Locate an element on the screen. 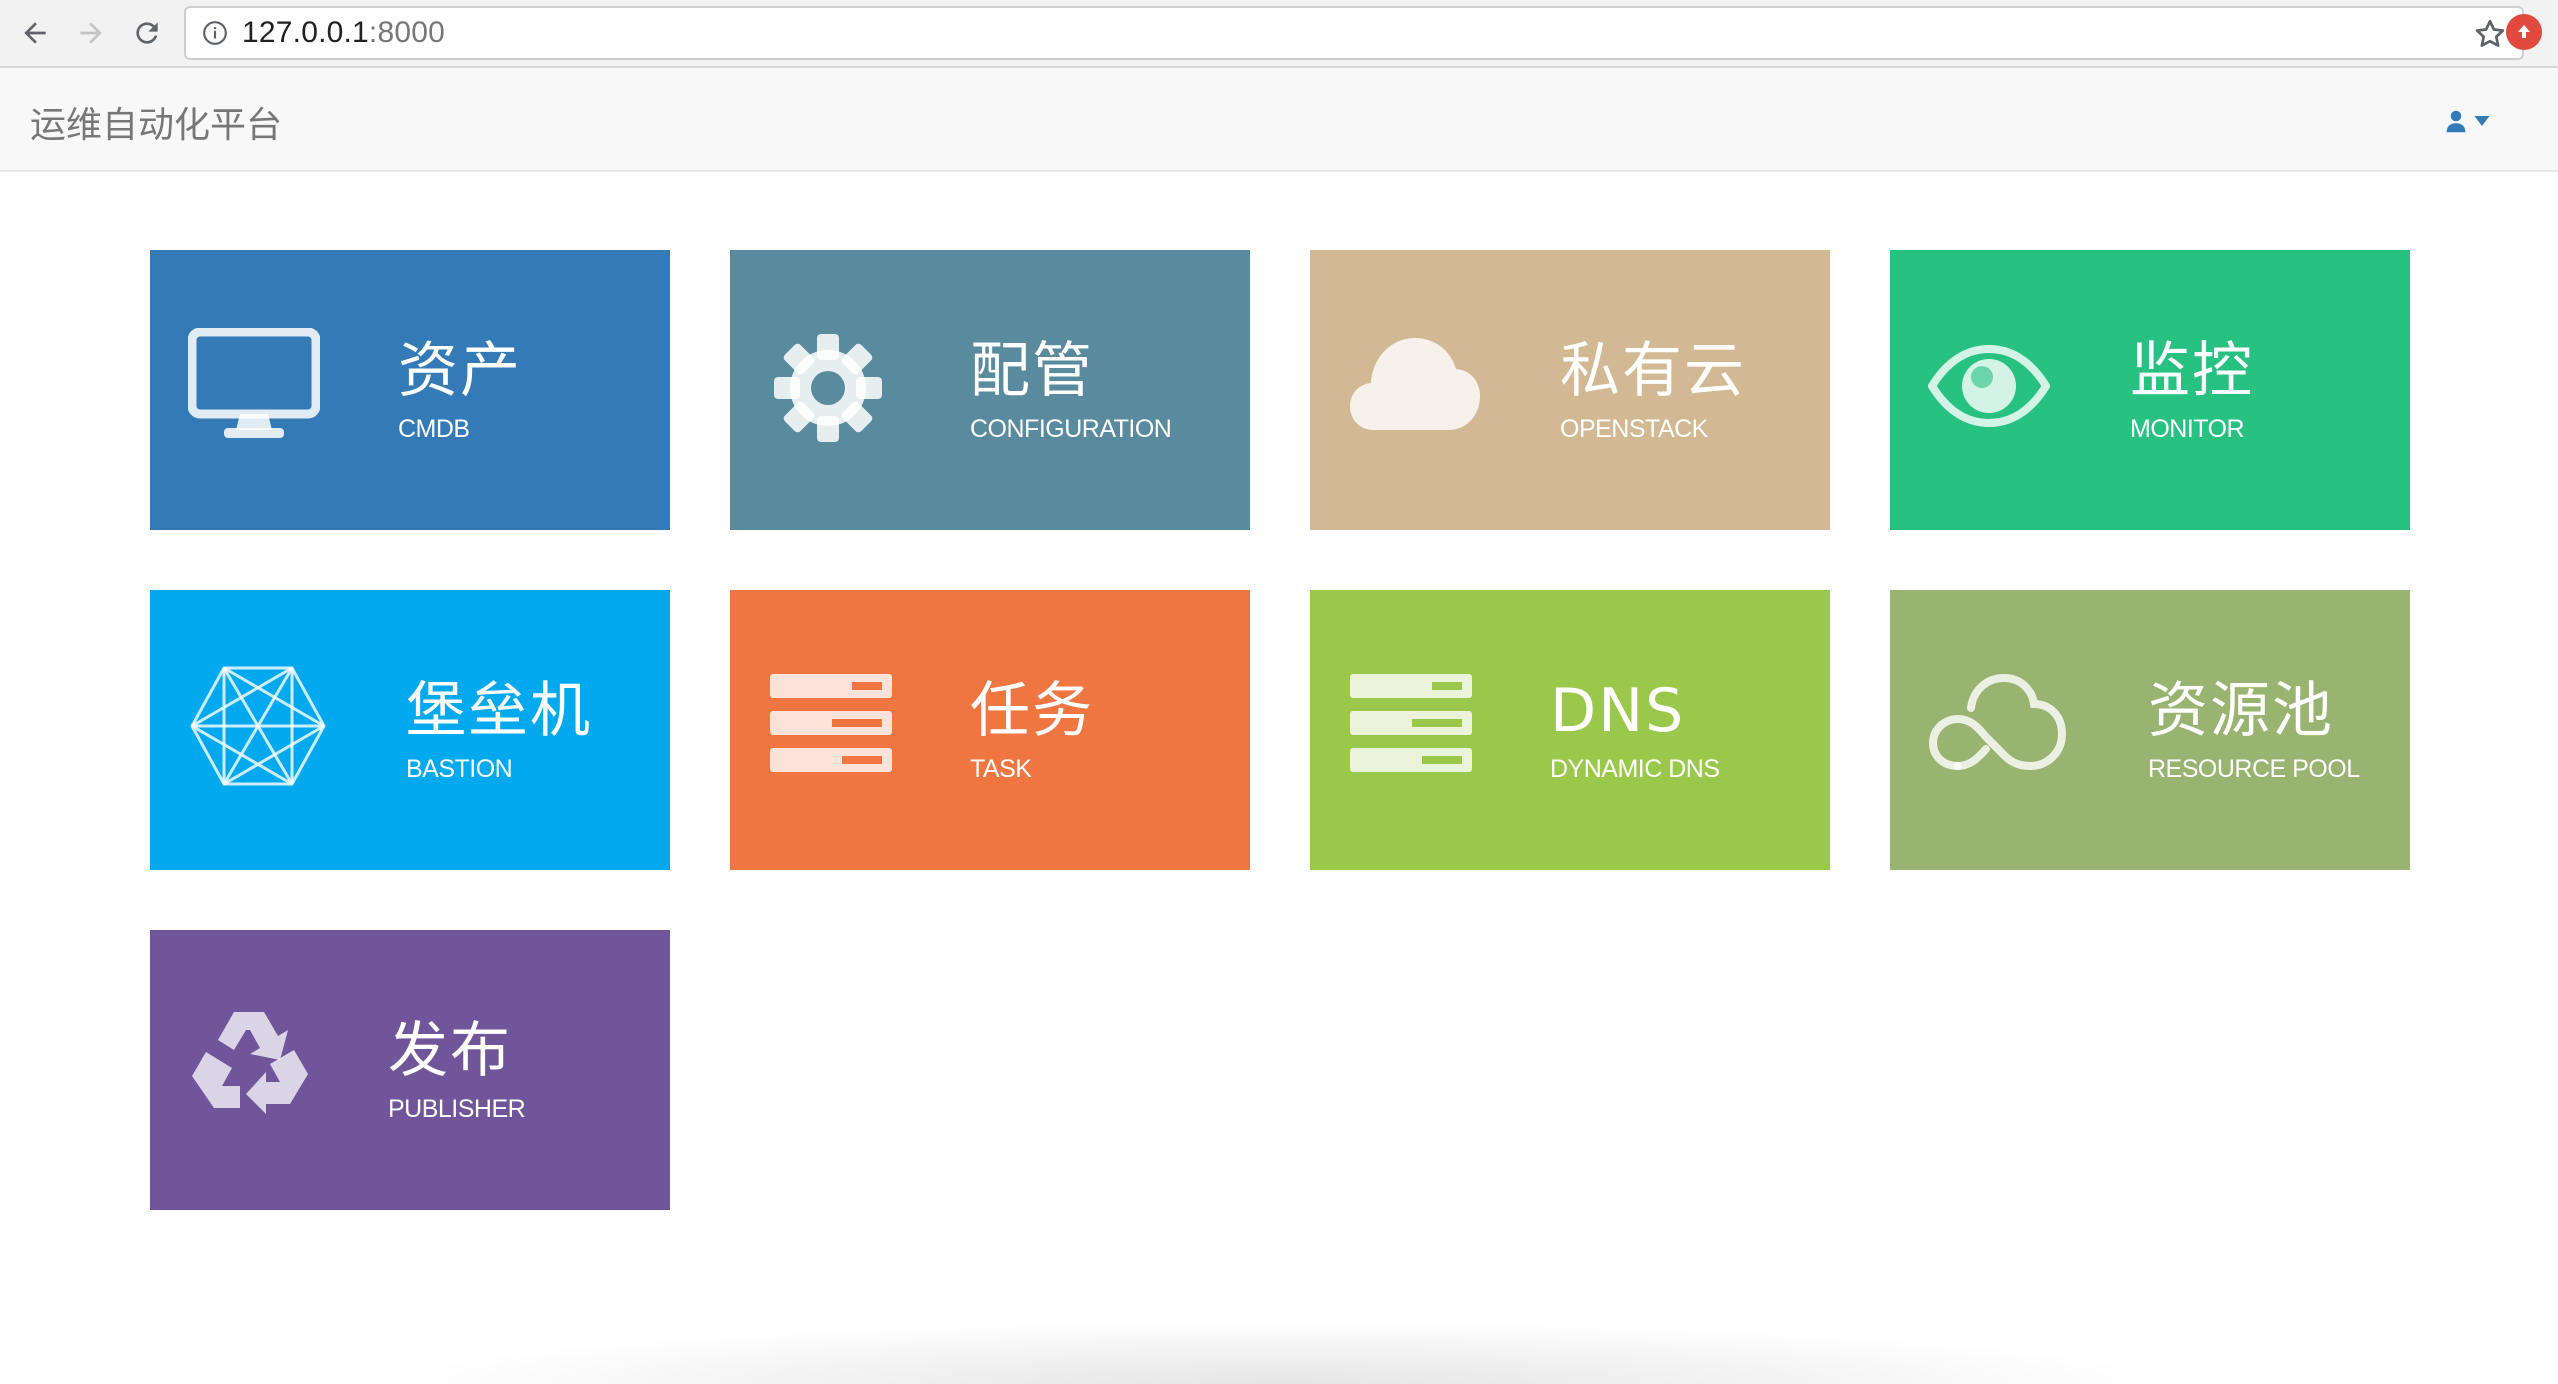 The width and height of the screenshot is (2558, 1384). app-navbar: 运维自动化平台 is located at coordinates (1279, 120).